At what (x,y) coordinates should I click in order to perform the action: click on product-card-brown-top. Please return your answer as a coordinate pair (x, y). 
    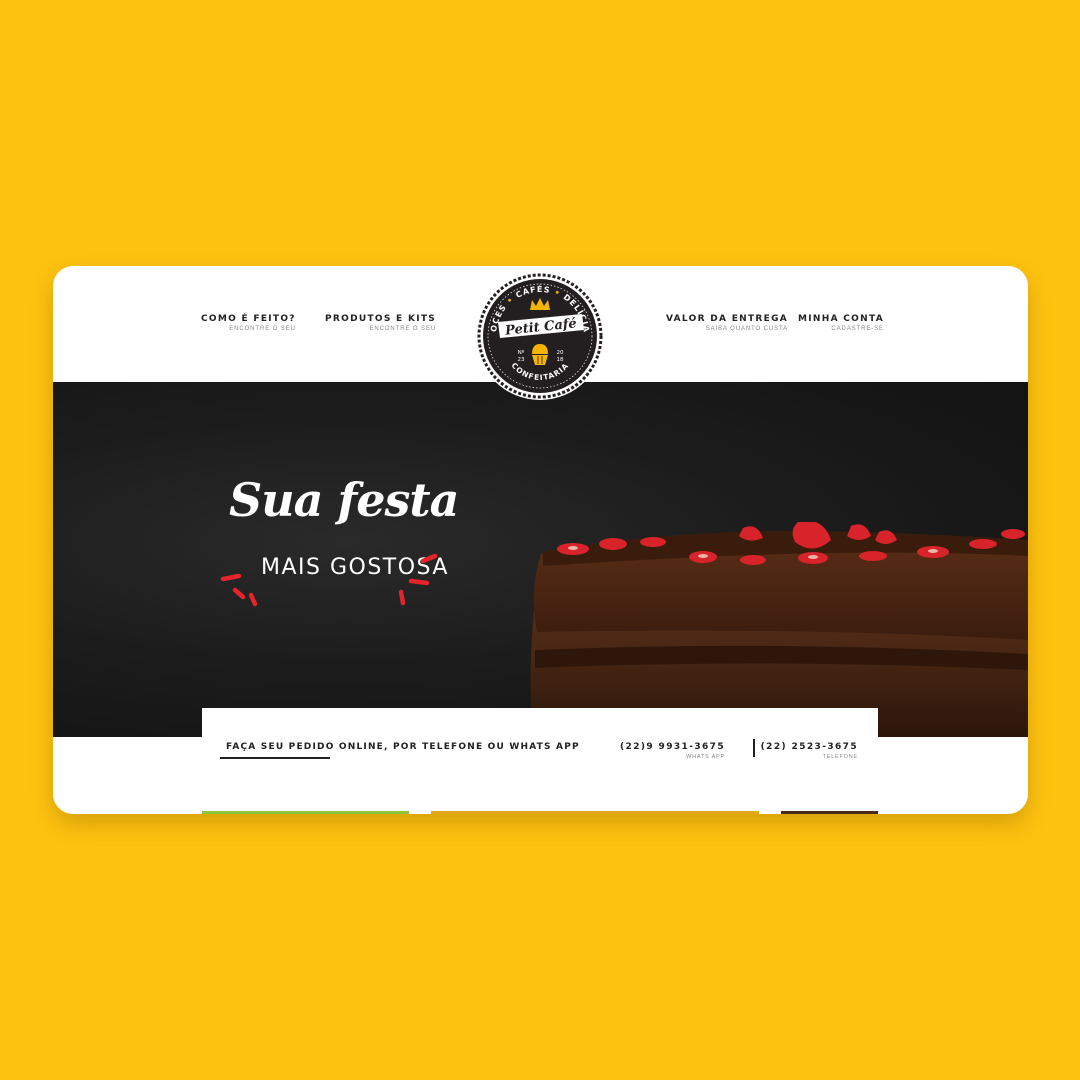
    Looking at the image, I should click on (829, 812).